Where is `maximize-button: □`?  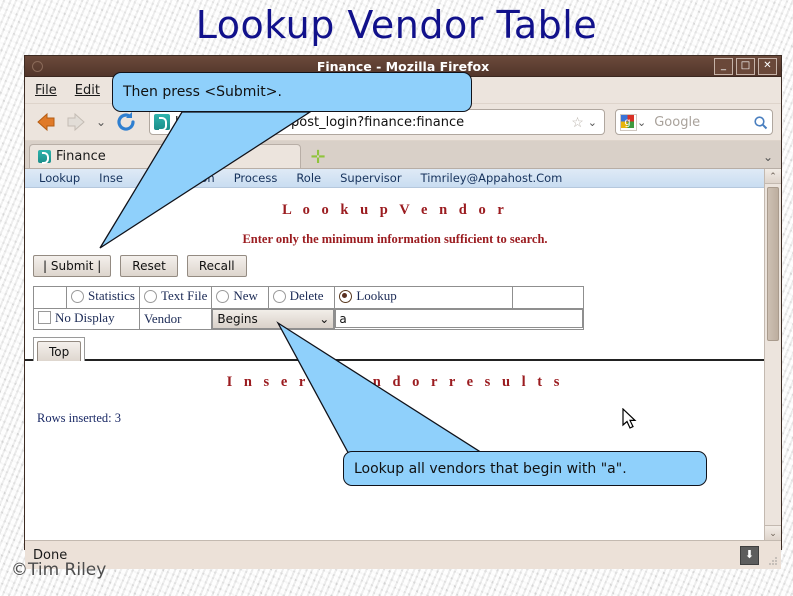 maximize-button: □ is located at coordinates (745, 66).